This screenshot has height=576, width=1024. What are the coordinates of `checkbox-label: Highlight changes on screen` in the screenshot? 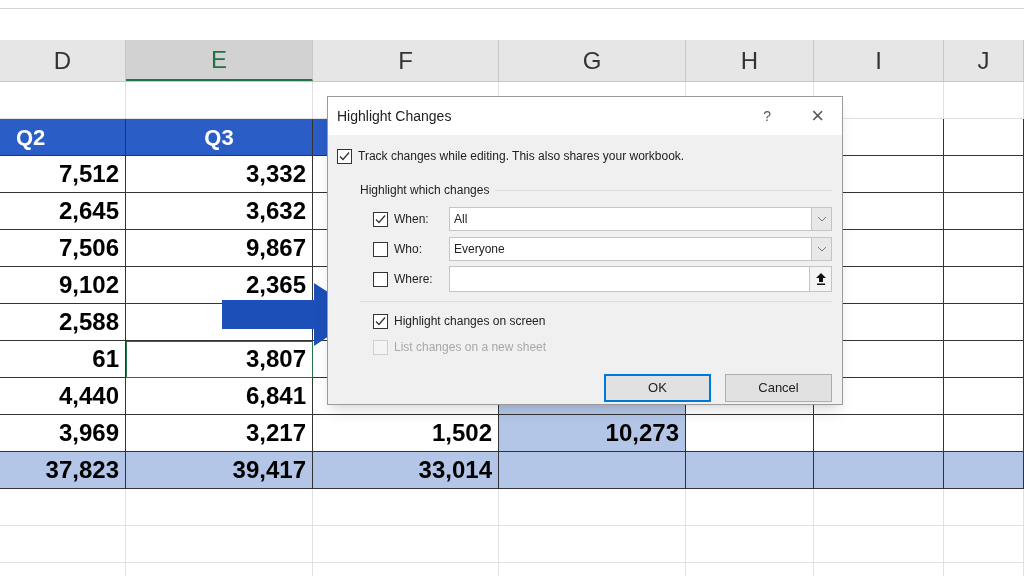 It's located at (470, 321).